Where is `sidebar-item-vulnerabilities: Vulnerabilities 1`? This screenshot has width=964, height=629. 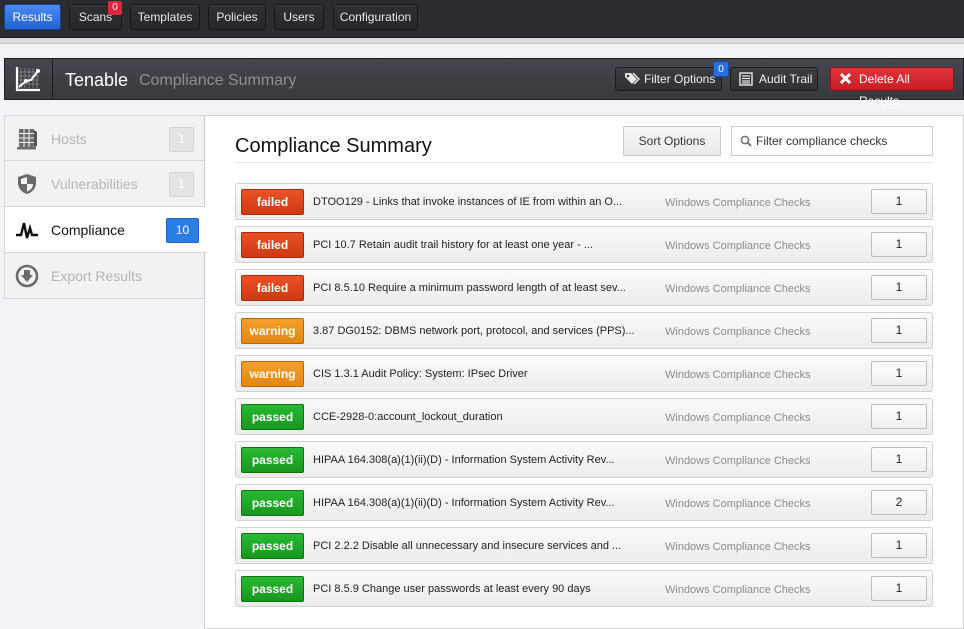
sidebar-item-vulnerabilities: Vulnerabilities 1 is located at coordinates (104, 184).